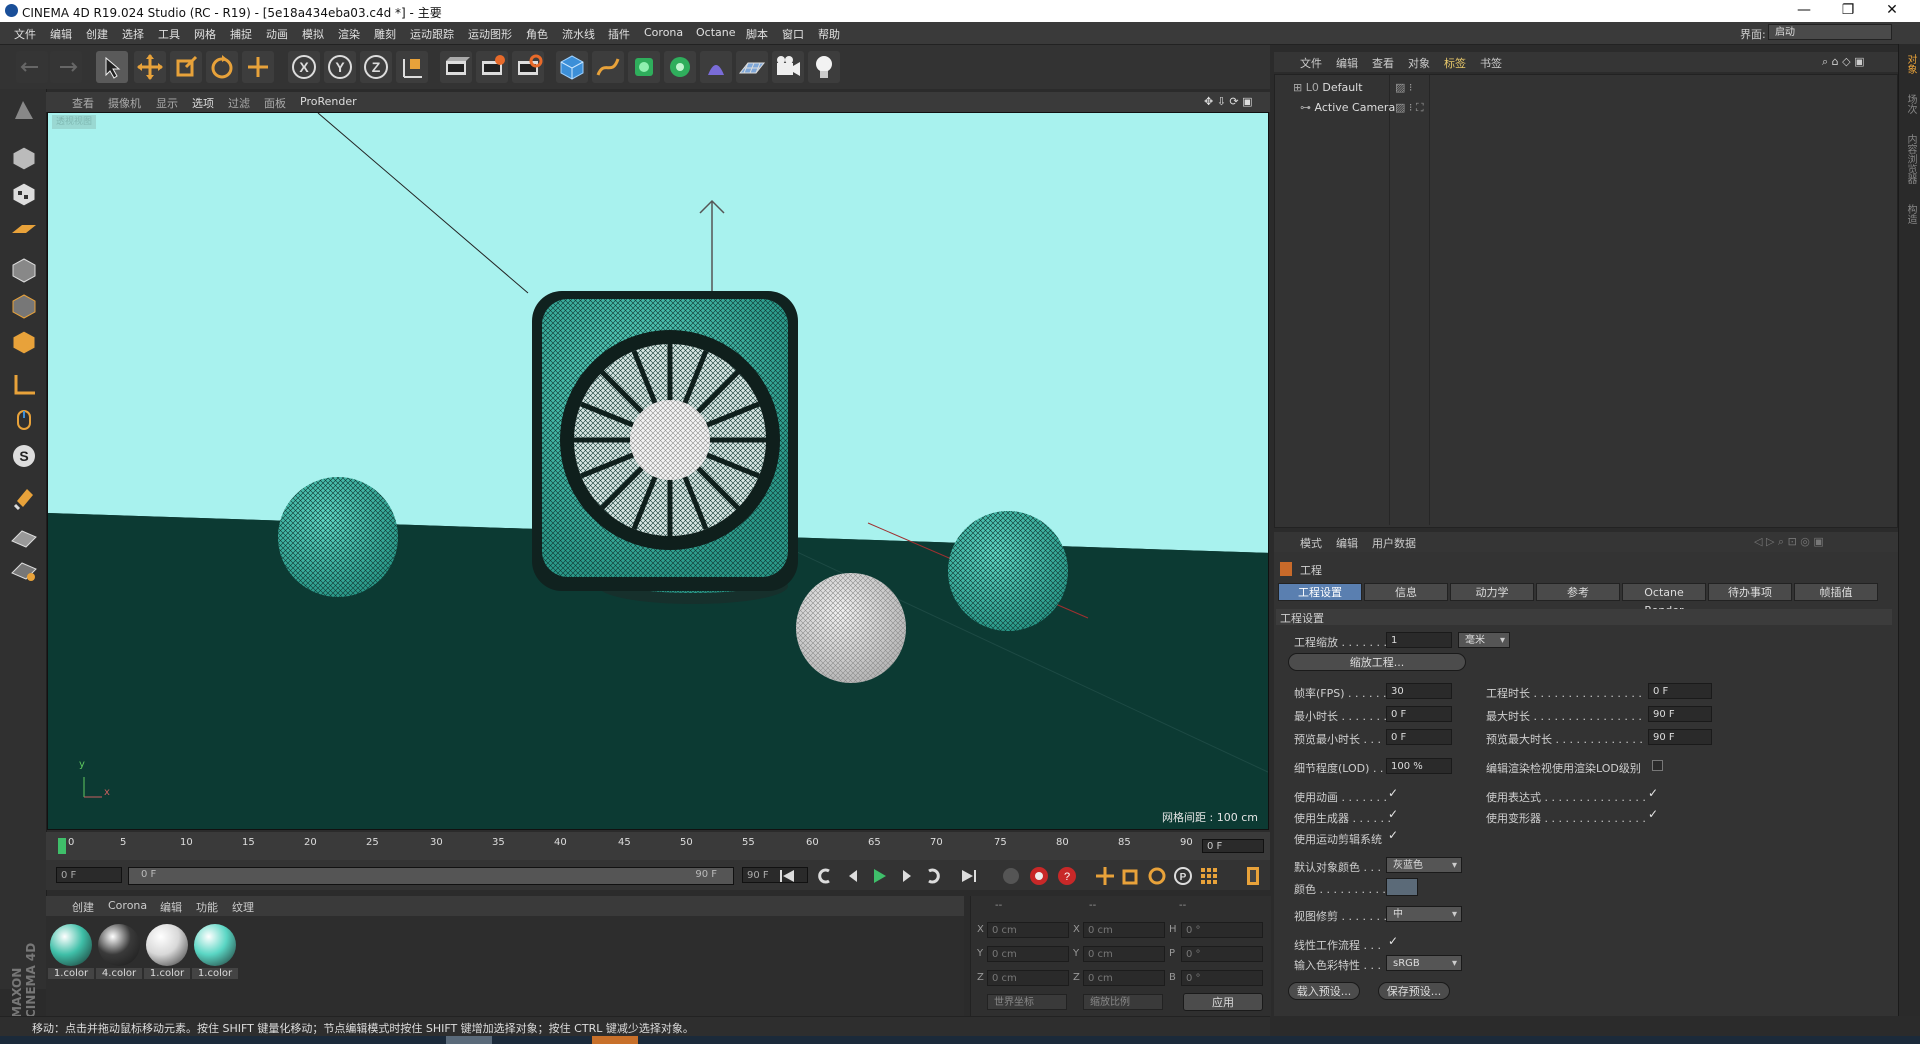  What do you see at coordinates (1750, 592) in the screenshot?
I see `tab-todo: 待办事项` at bounding box center [1750, 592].